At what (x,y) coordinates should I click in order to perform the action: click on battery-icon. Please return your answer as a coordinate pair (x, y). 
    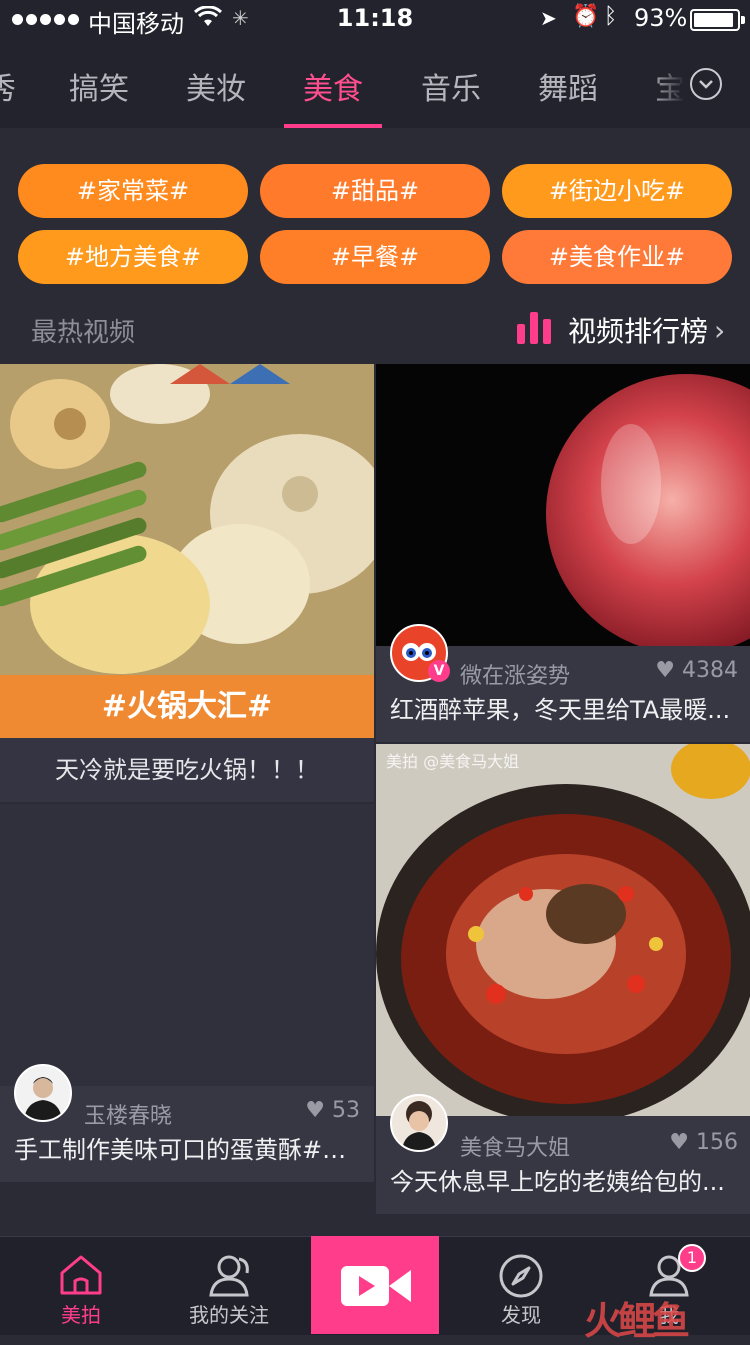
    Looking at the image, I should click on (715, 20).